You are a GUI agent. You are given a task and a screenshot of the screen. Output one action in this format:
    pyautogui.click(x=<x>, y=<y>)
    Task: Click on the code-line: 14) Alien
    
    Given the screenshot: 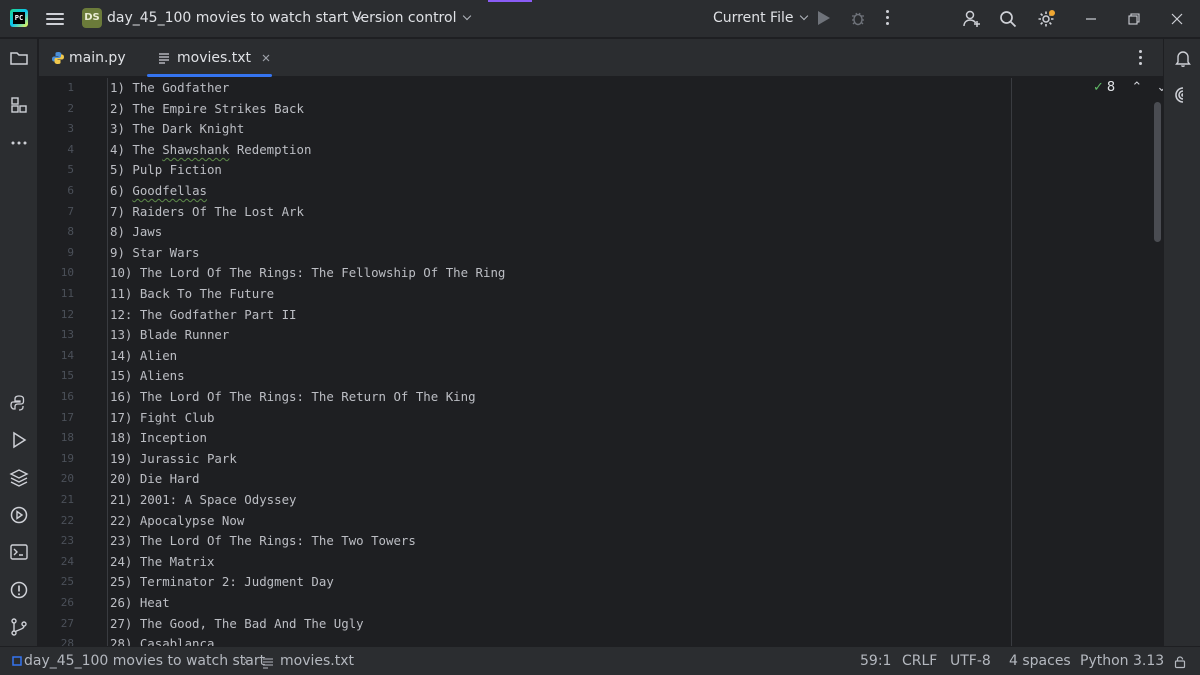 What is the action you would take?
    pyautogui.click(x=143, y=356)
    